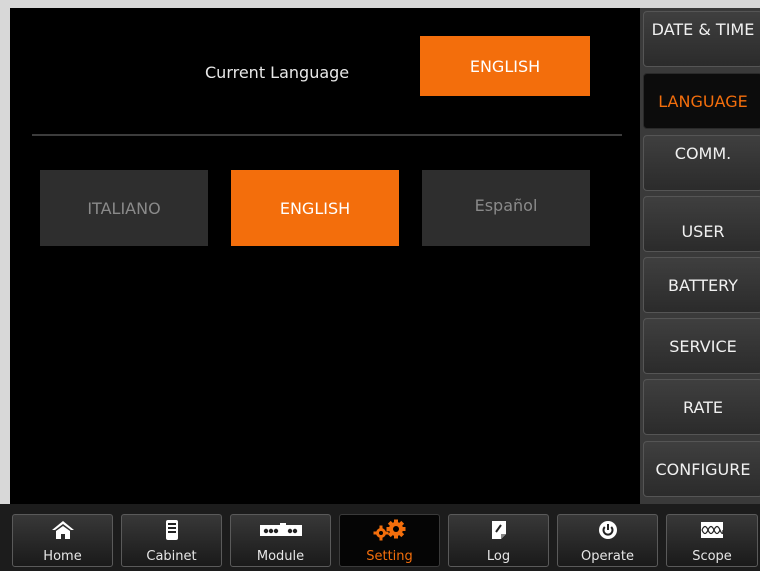 This screenshot has height=571, width=760. I want to click on menu-language: LANGUAGE, so click(701, 101).